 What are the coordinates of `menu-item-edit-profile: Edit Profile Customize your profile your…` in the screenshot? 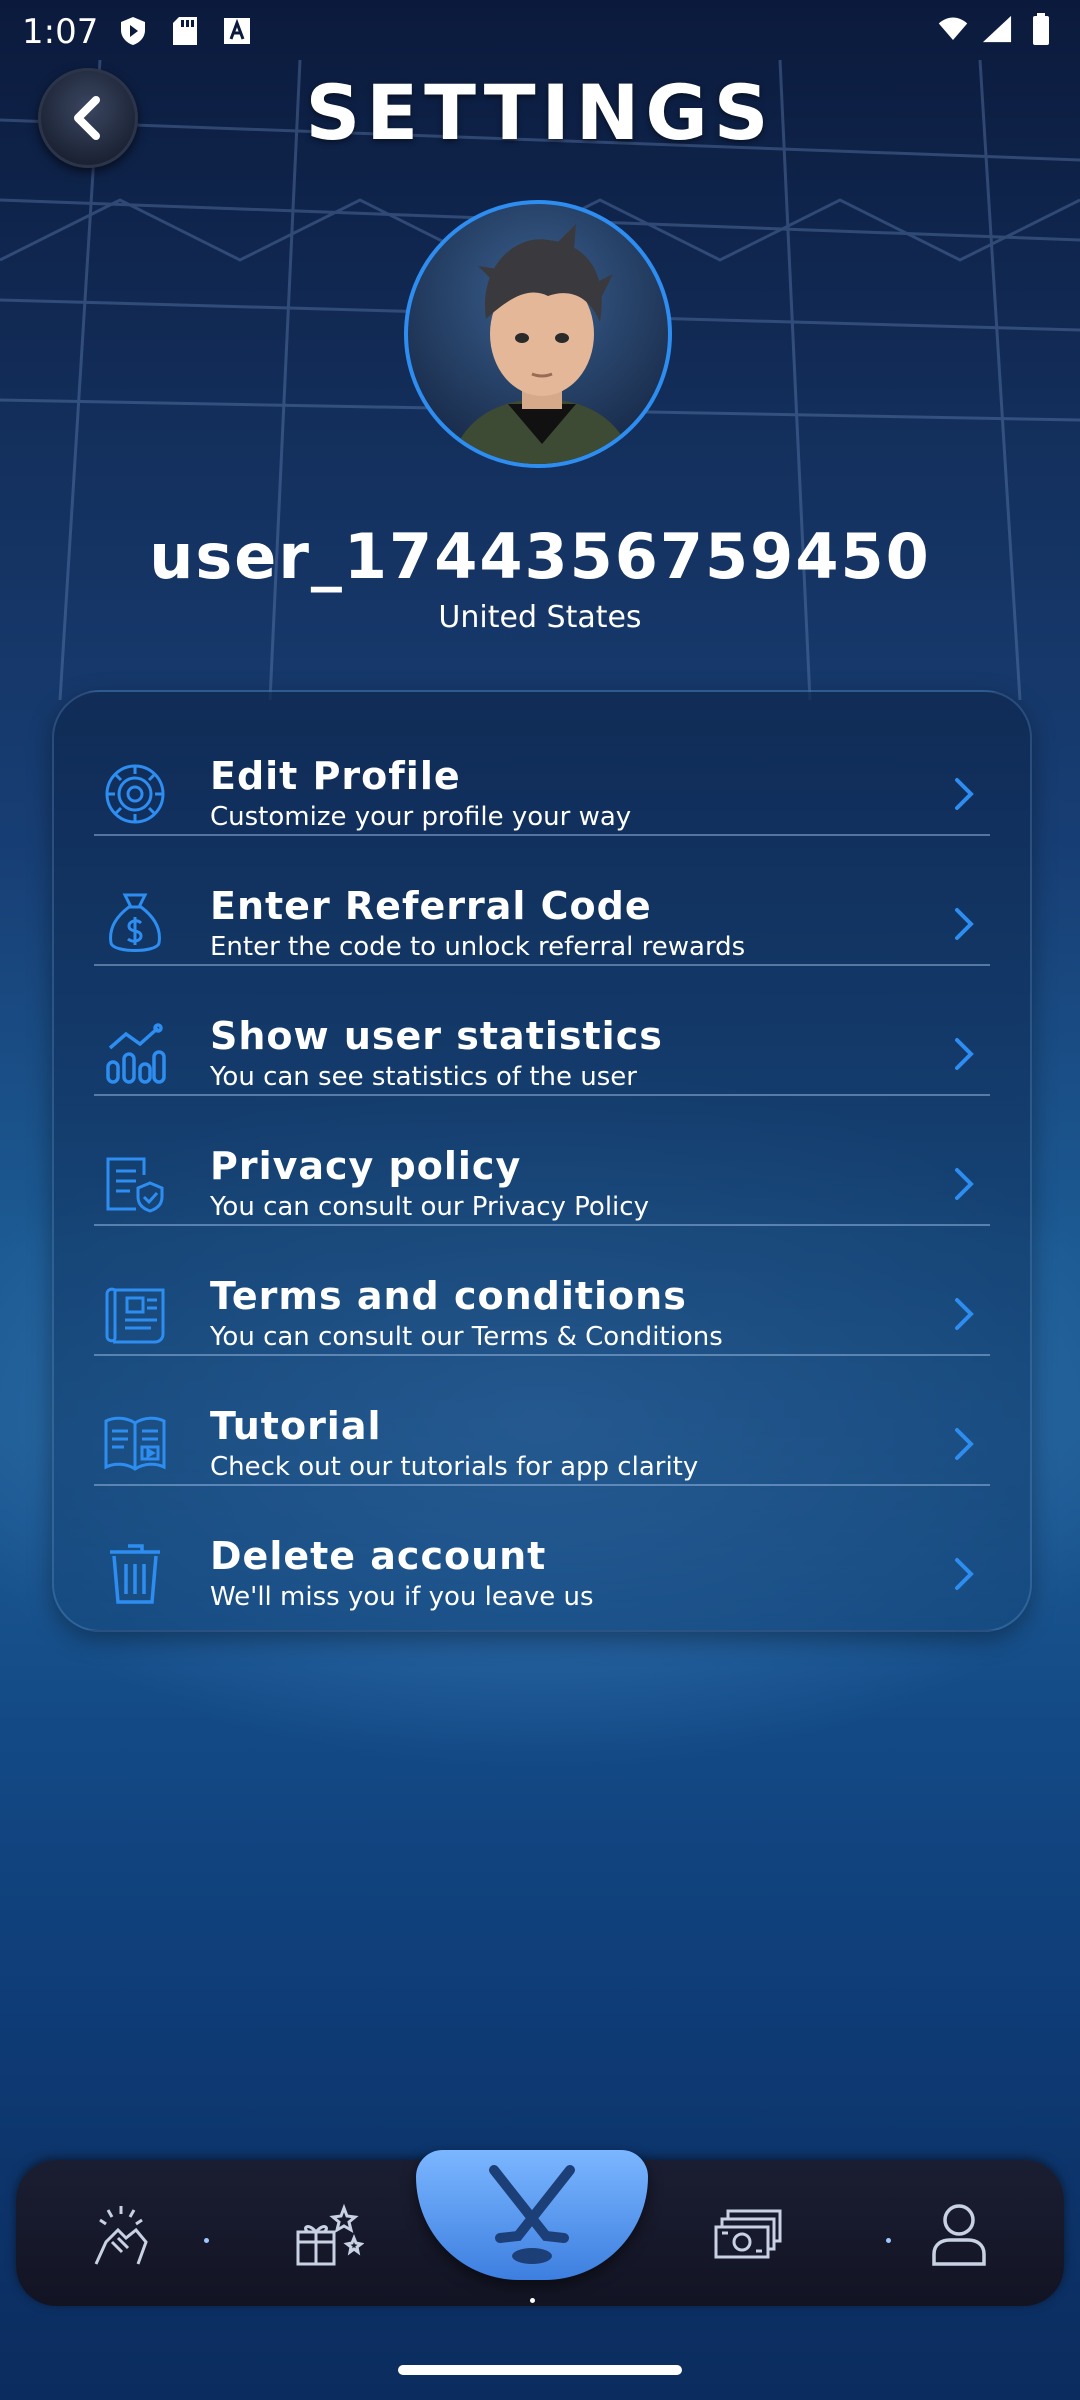 It's located at (542, 794).